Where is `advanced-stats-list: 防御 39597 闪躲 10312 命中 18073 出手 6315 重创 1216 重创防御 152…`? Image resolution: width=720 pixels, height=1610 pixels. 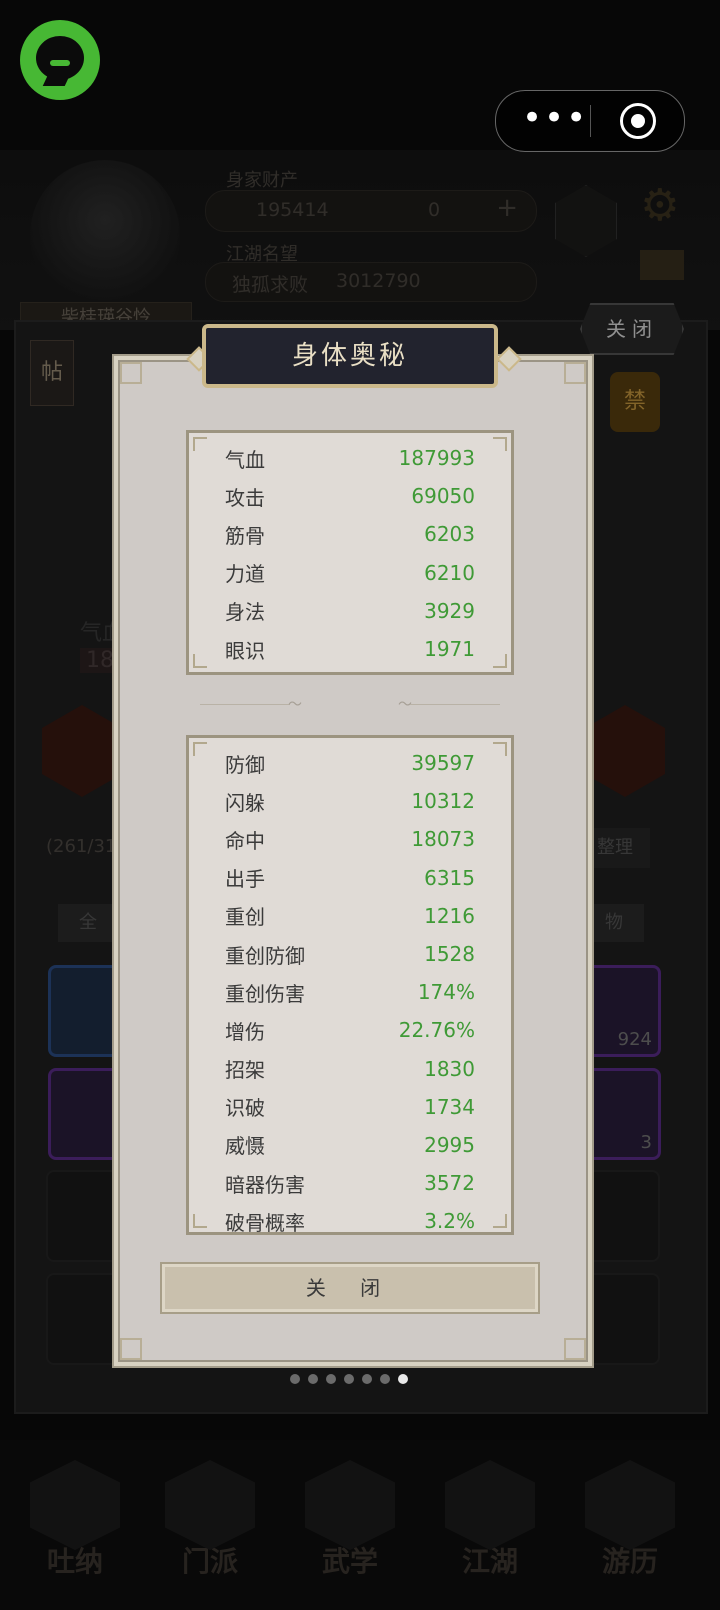
advanced-stats-list: 防御 39597 闪躲 10312 命中 18073 出手 6315 重创 1216 重创防御 152… is located at coordinates (350, 989).